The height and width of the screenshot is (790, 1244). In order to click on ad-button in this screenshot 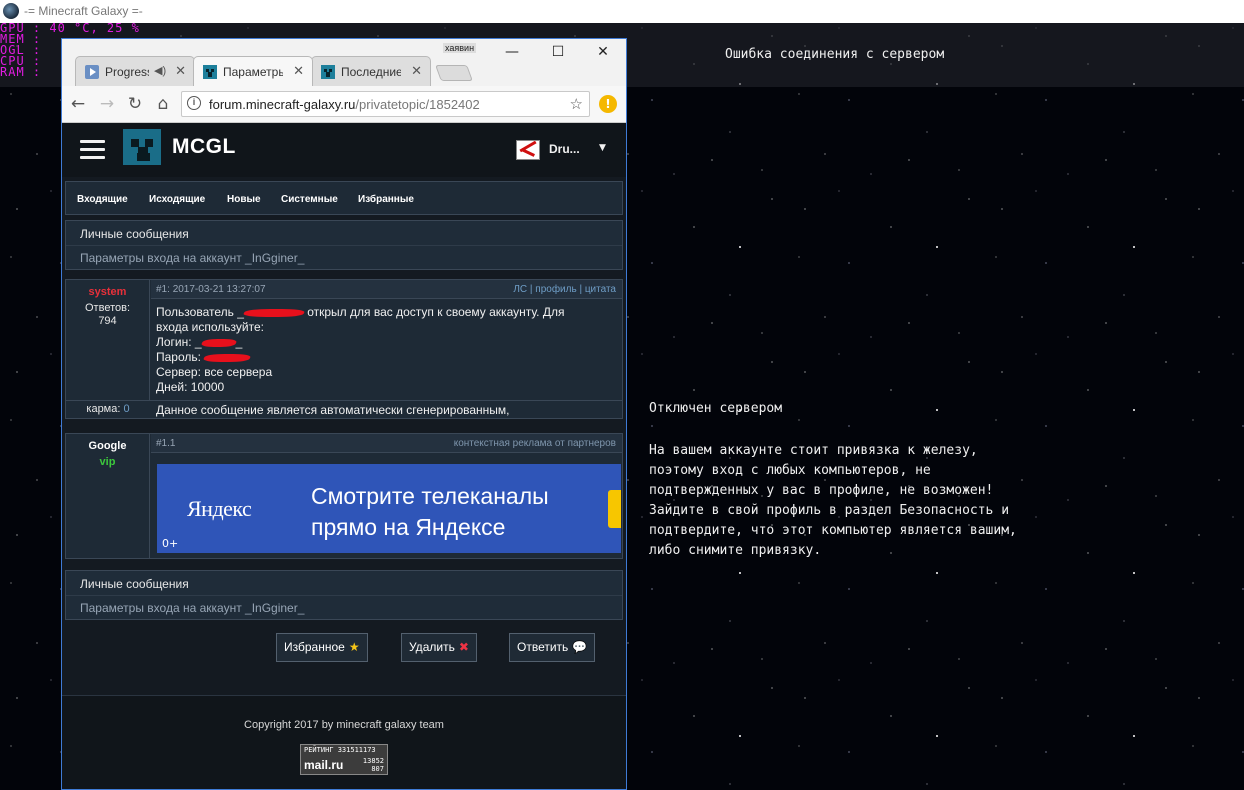, I will do `click(614, 509)`.